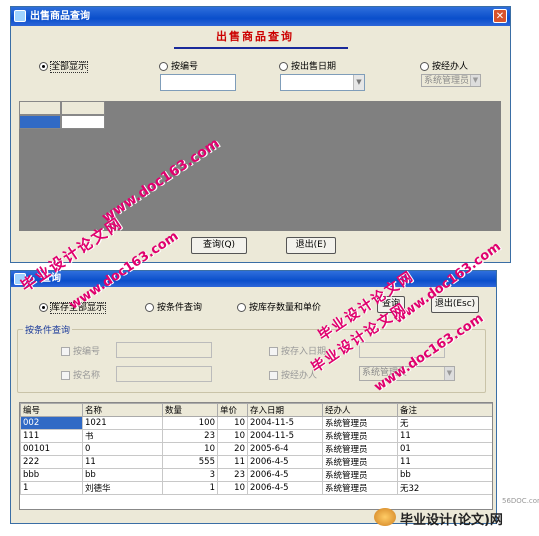  I want to click on grid-selected-cell, so click(40, 122).